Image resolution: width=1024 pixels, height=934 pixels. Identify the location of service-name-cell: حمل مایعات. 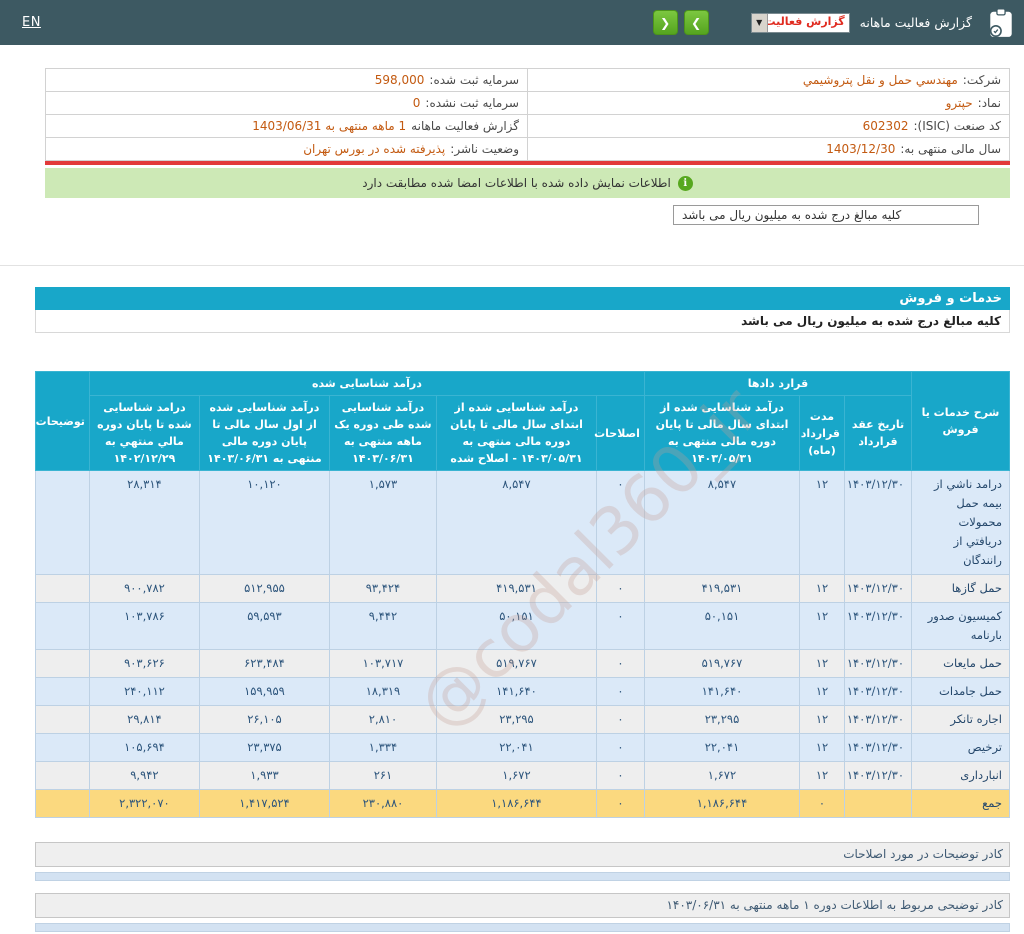
(960, 663).